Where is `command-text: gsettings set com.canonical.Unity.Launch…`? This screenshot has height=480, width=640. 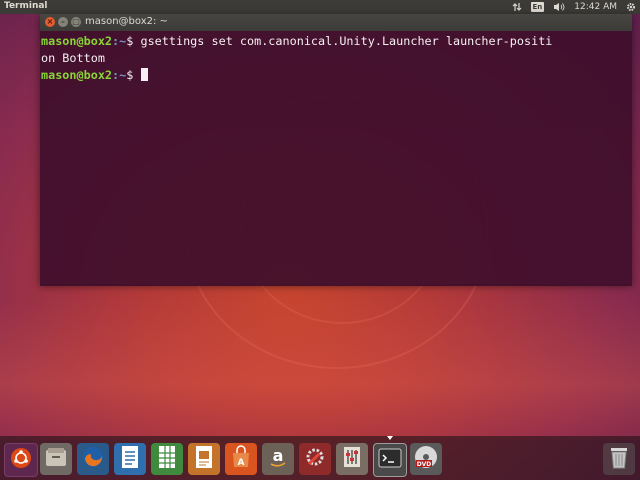
command-text: gsettings set com.canonical.Unity.Launch… is located at coordinates (346, 41).